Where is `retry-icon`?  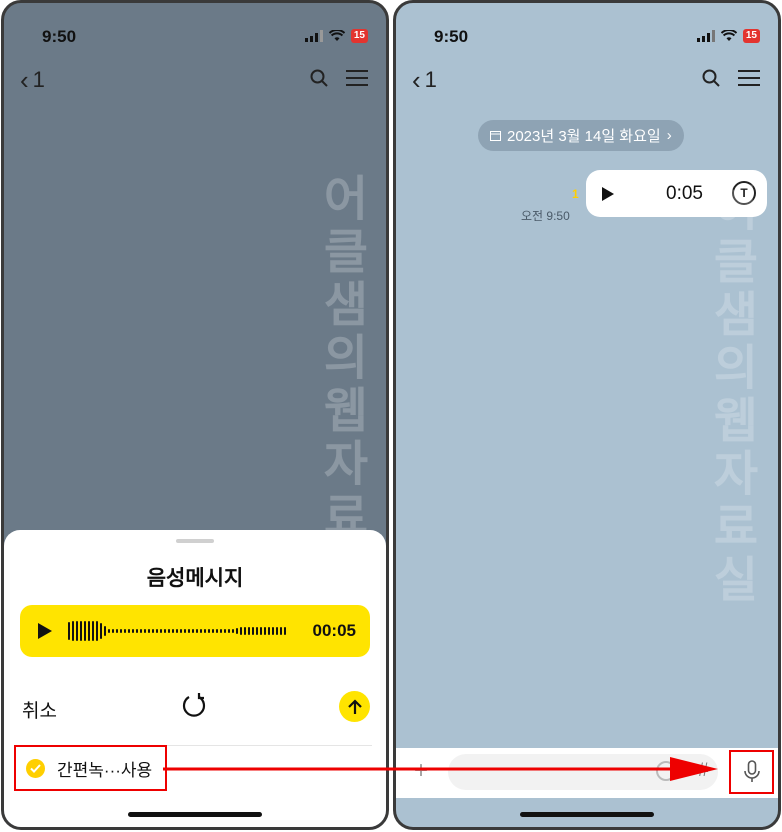 retry-icon is located at coordinates (194, 706).